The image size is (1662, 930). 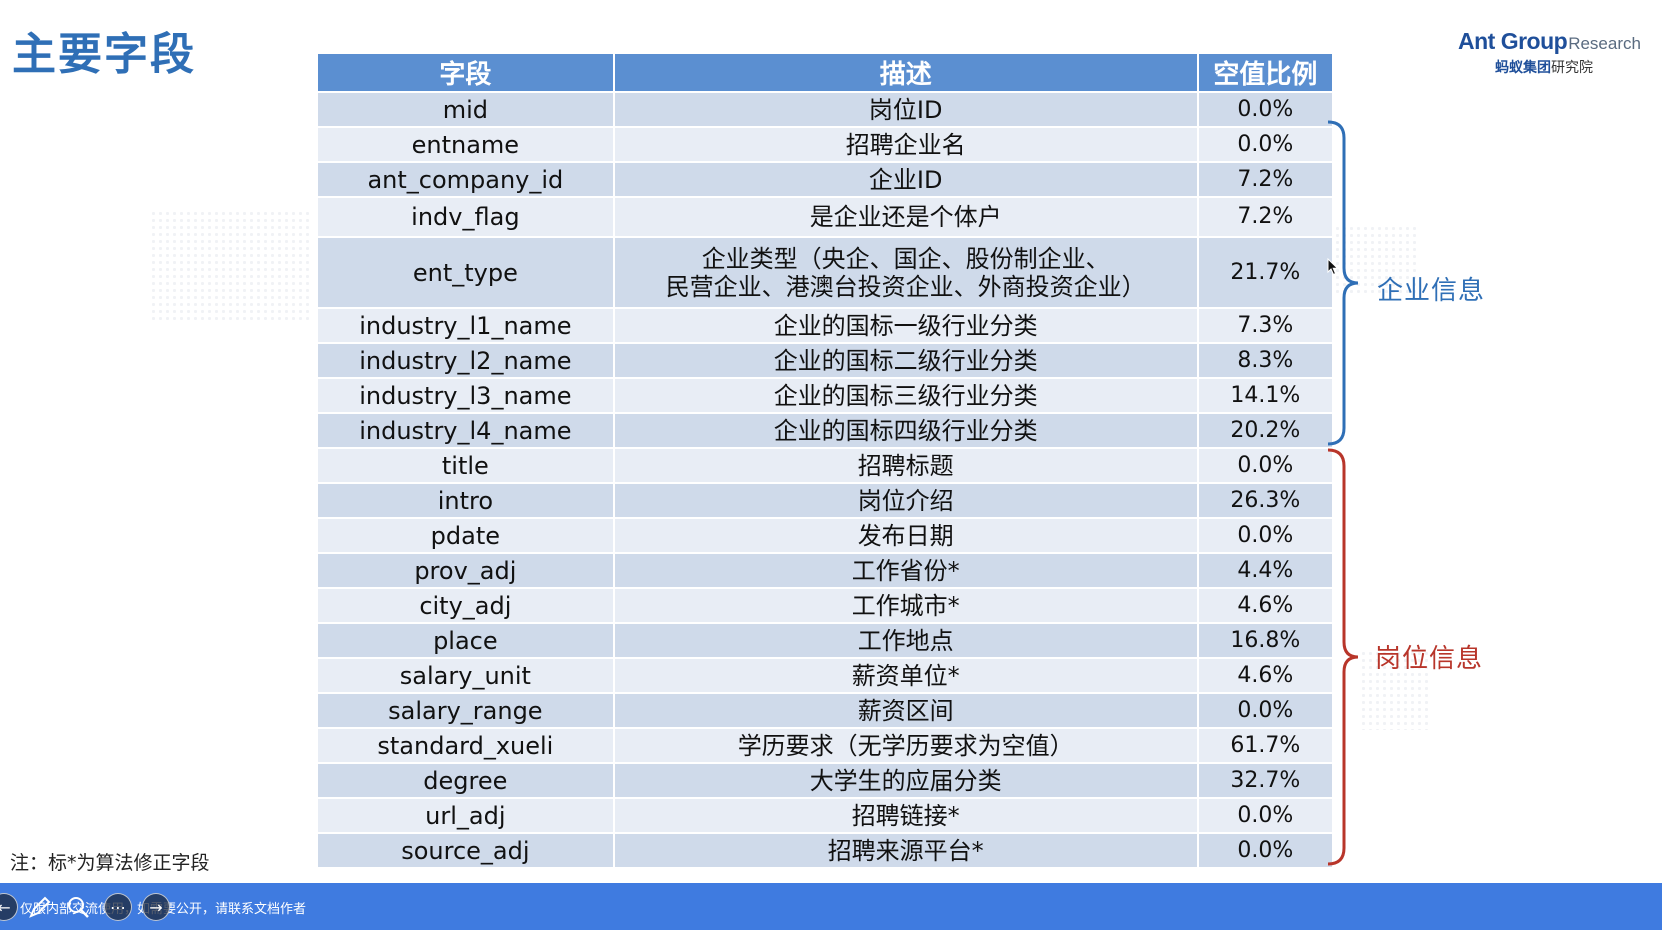 I want to click on cell-description: 薪资单位*, so click(x=906, y=676).